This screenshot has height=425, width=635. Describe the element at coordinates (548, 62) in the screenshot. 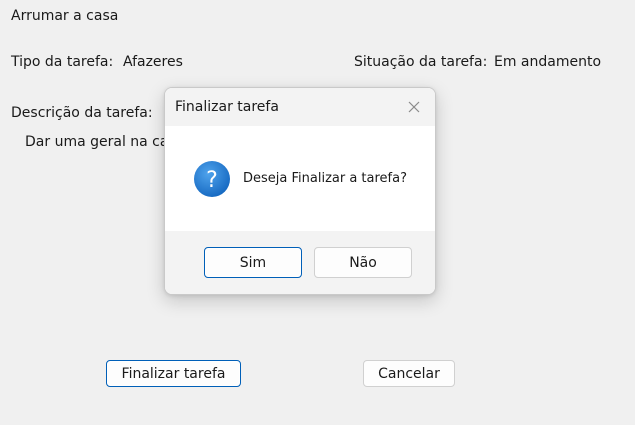

I see `status-value: Em andamento` at that location.